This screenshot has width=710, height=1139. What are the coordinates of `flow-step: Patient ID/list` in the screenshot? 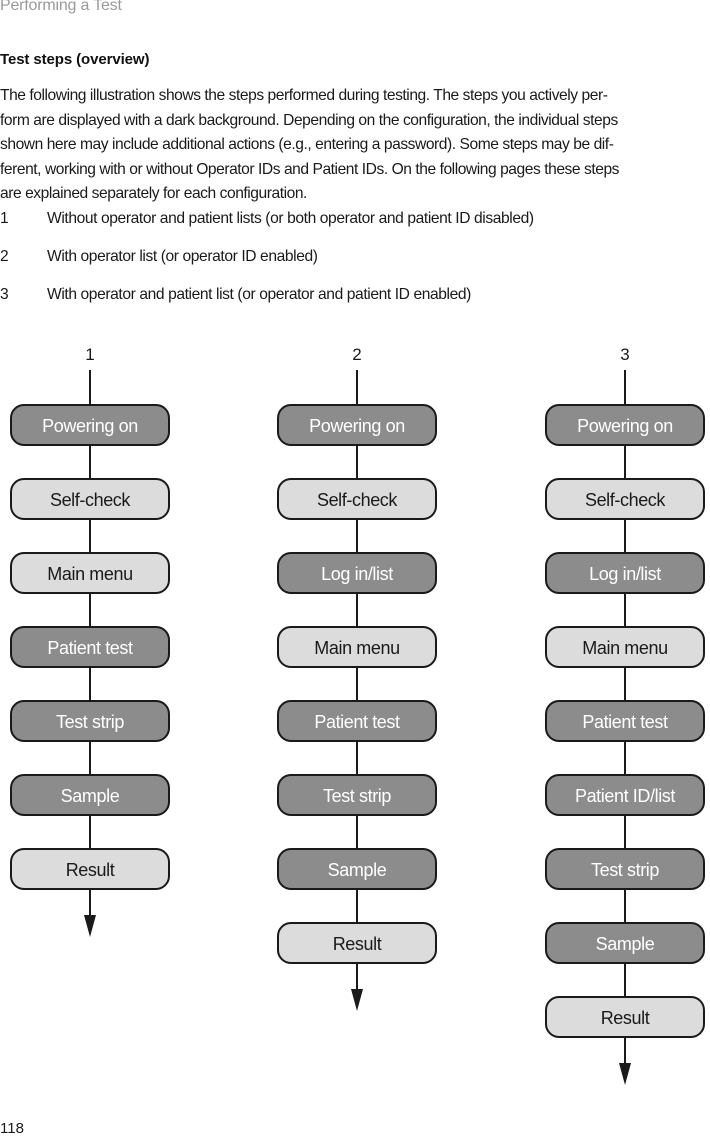 It's located at (625, 795).